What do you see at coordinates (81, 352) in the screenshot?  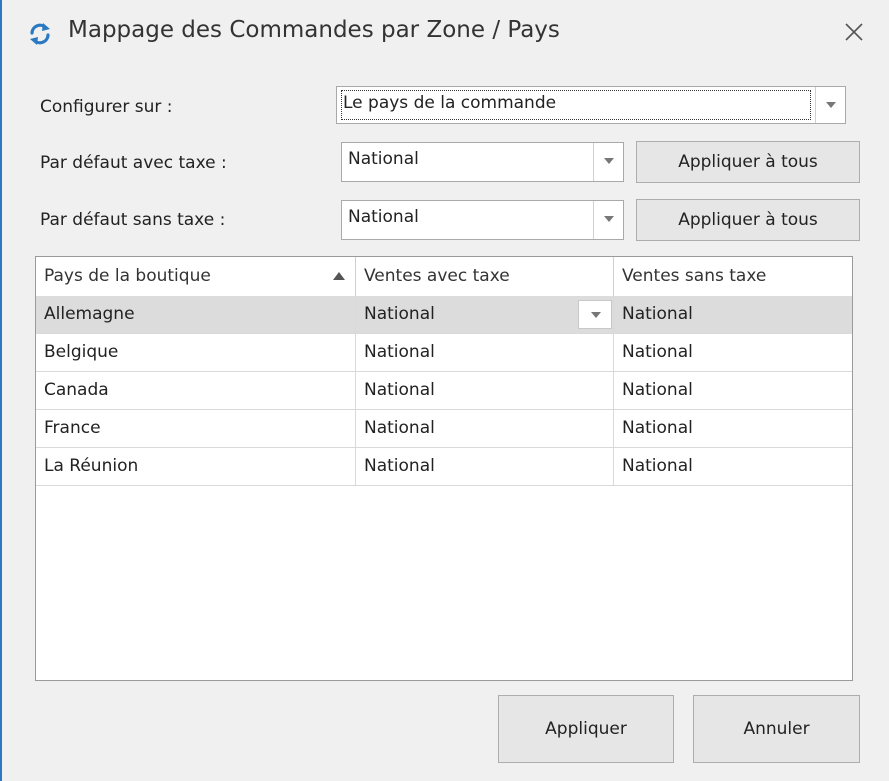 I see `cell-text: Belgique` at bounding box center [81, 352].